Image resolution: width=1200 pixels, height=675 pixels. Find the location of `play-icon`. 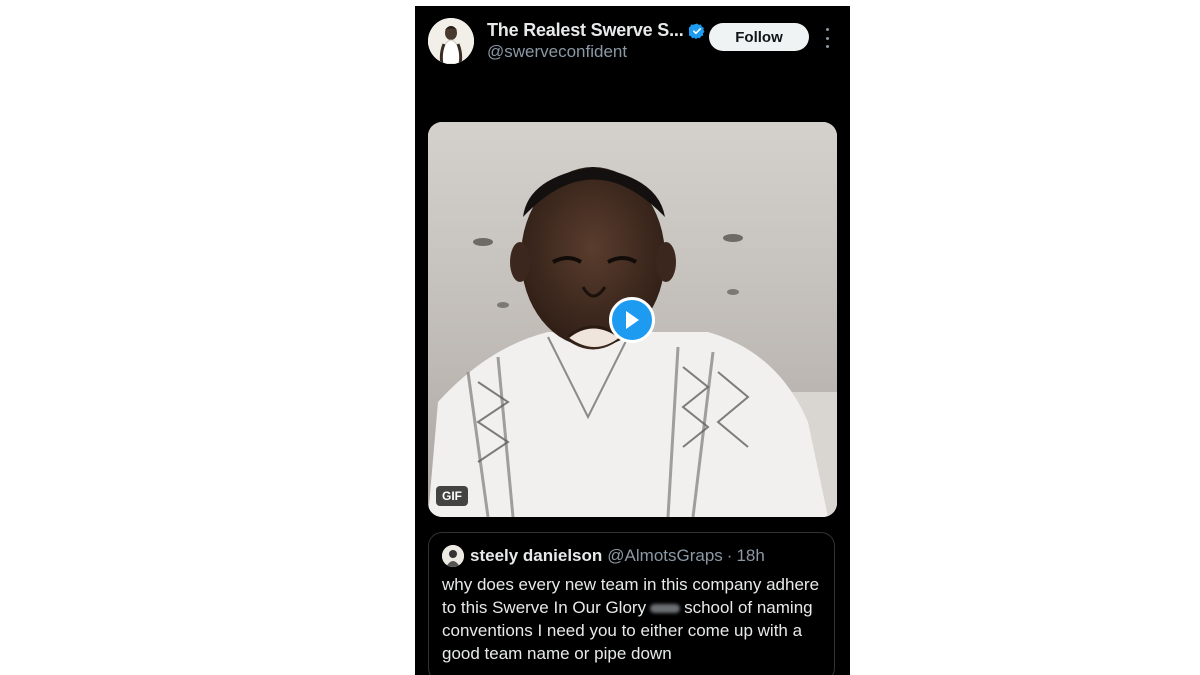

play-icon is located at coordinates (632, 320).